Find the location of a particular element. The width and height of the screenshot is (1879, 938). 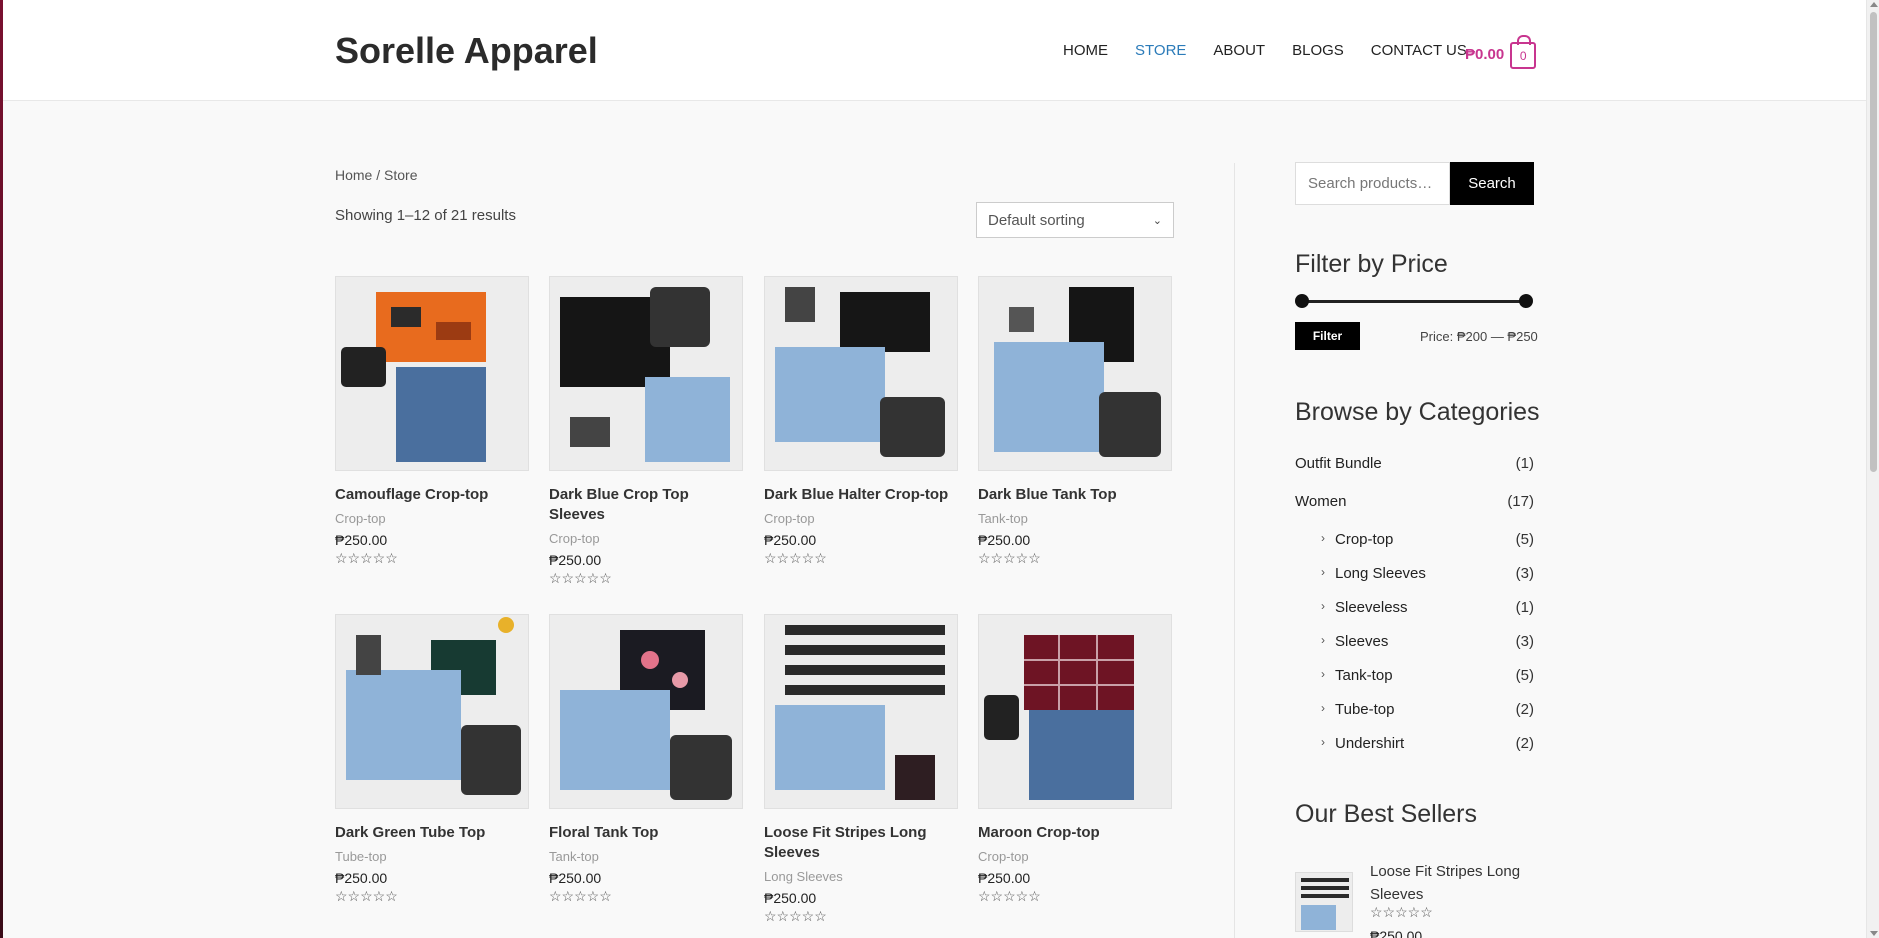

sorting-selected: Default sorting is located at coordinates (1036, 220).